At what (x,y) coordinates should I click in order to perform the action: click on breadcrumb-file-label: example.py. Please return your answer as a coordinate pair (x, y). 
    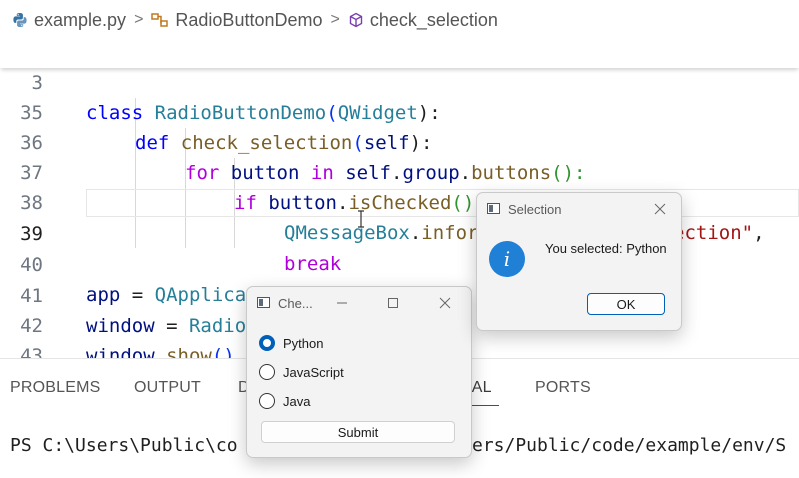
    Looking at the image, I should click on (80, 19).